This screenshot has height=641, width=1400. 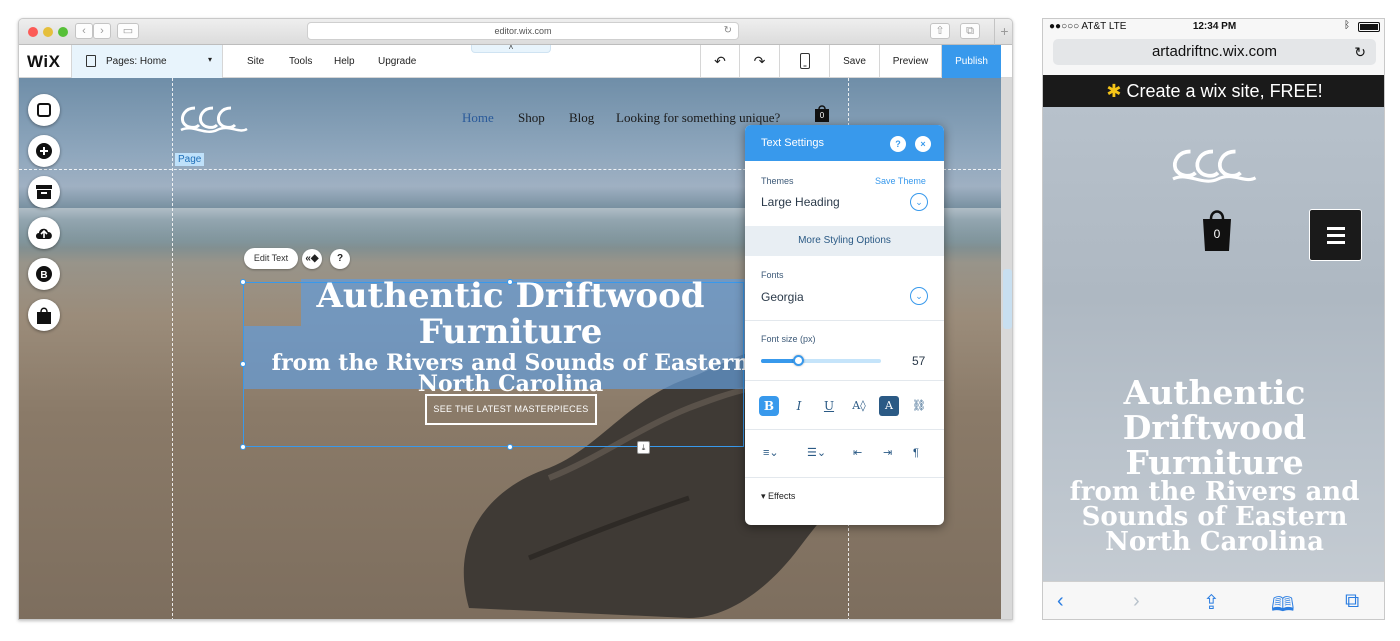 I want to click on heading-line: Driftwood, so click(x=1214, y=427).